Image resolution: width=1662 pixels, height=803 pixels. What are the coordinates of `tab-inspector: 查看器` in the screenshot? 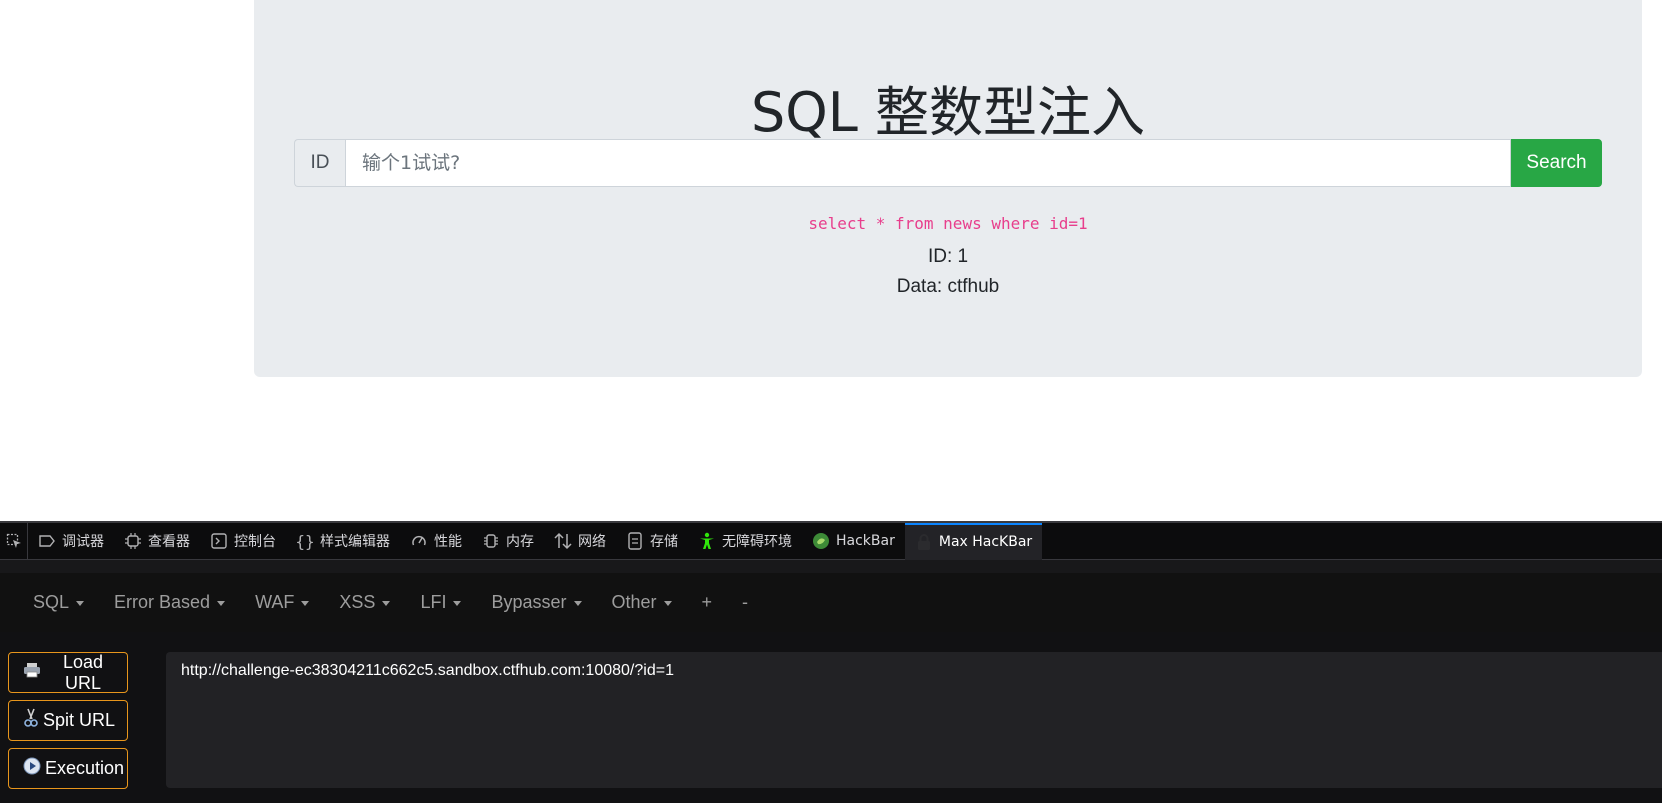 It's located at (157, 541).